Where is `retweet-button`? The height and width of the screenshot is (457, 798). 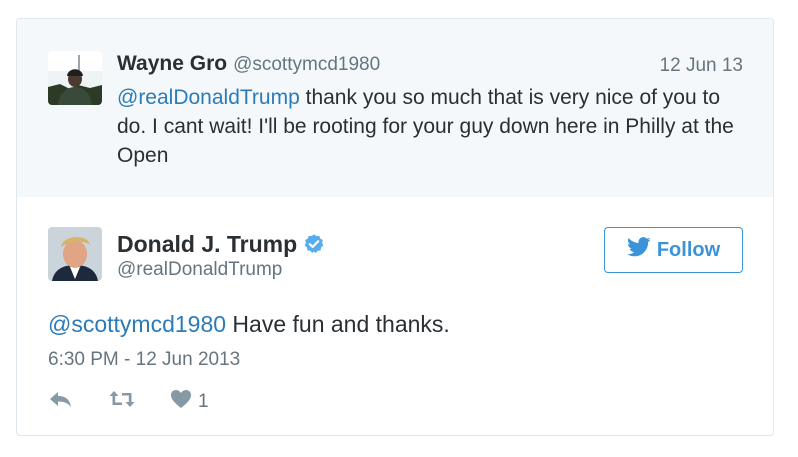 retweet-button is located at coordinates (122, 401).